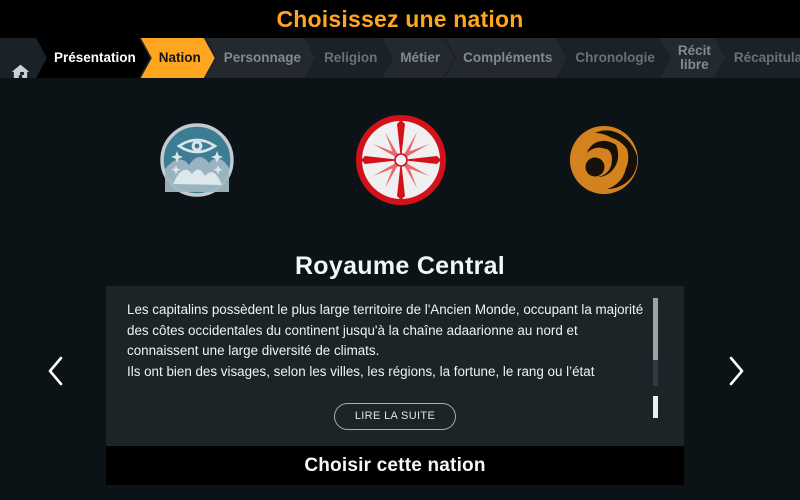 This screenshot has height=500, width=800. I want to click on breadcrumb-step-label: Compléments, so click(508, 57).